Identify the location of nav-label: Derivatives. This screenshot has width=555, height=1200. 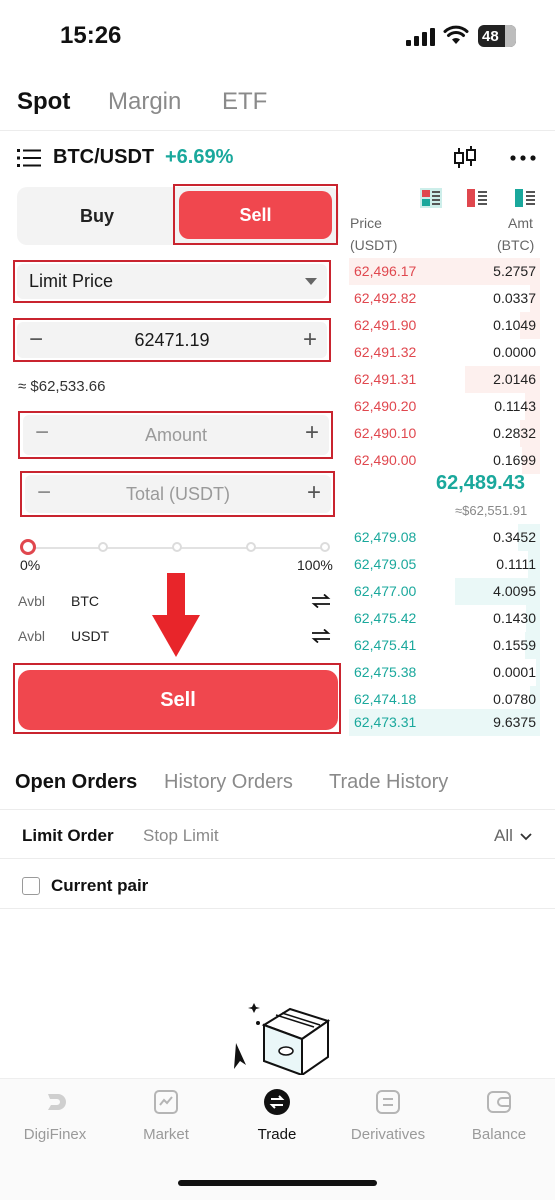
(388, 1134).